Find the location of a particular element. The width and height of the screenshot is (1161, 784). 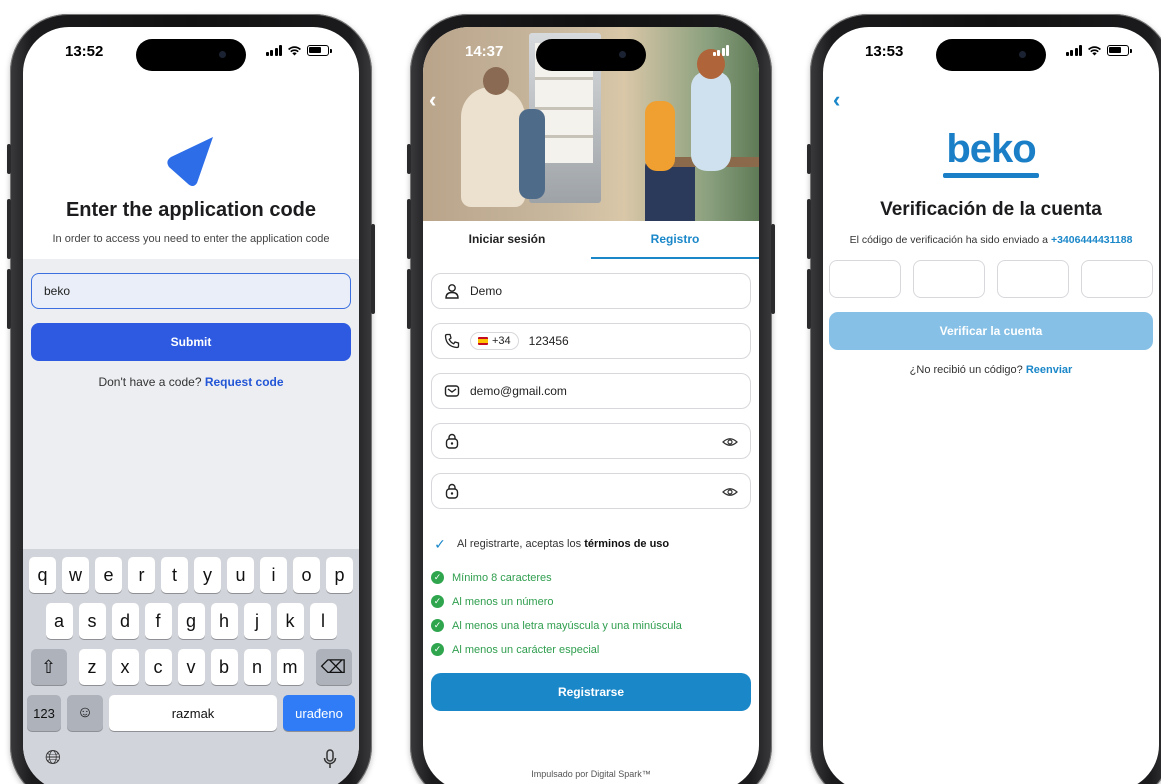

terms-checkbox: ✓ is located at coordinates (440, 544).